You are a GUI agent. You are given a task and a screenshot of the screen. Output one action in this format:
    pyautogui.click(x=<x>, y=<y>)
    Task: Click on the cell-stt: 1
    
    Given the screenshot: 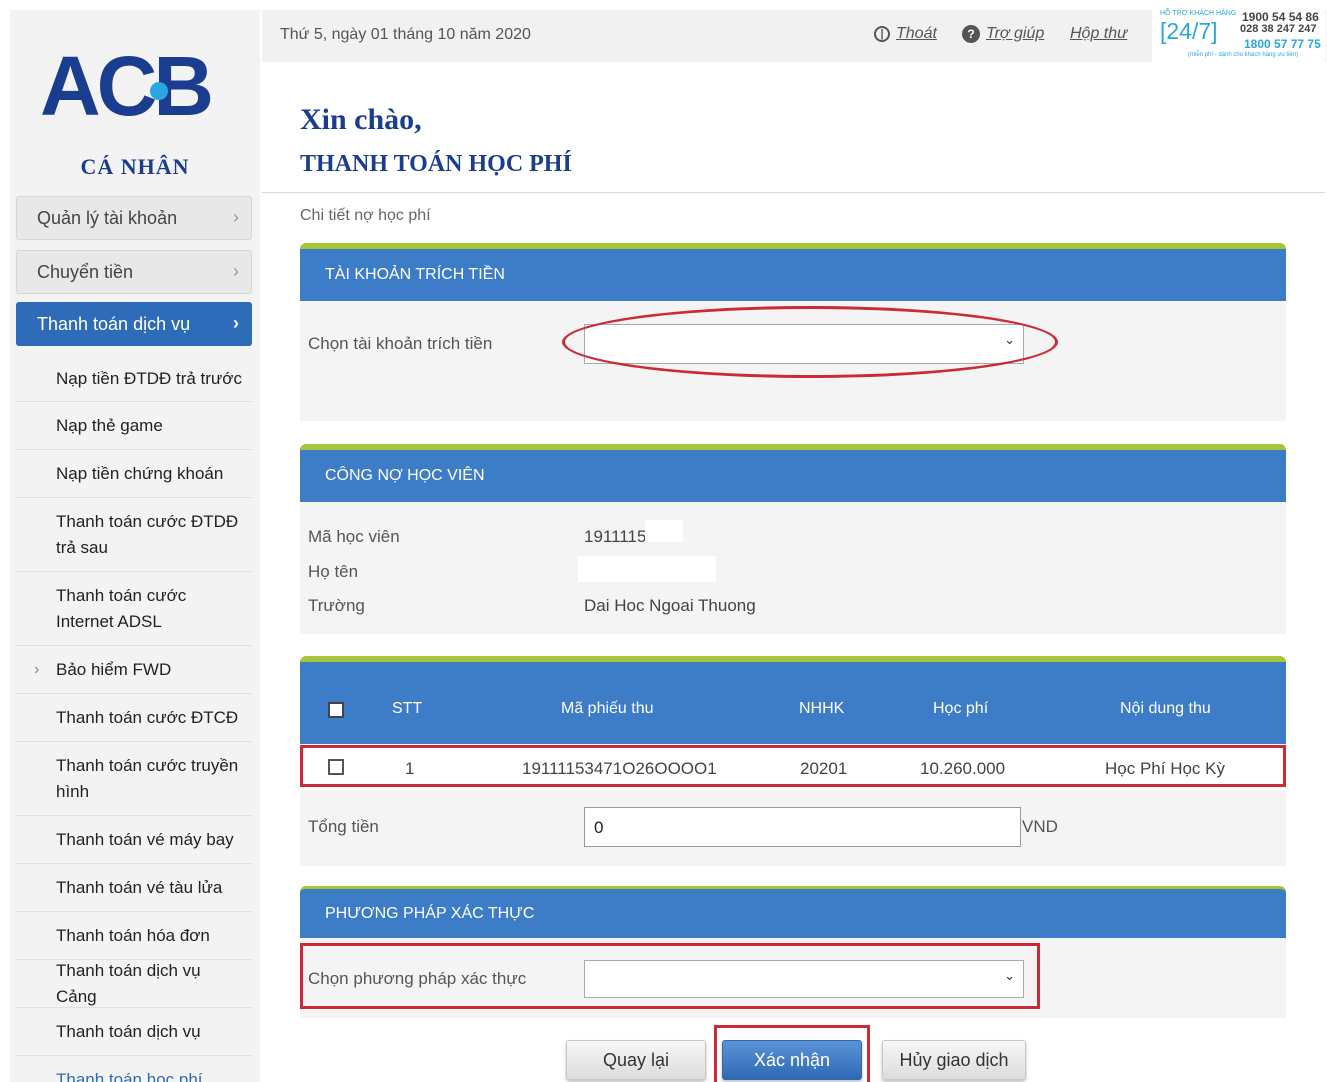 What is the action you would take?
    pyautogui.click(x=410, y=768)
    